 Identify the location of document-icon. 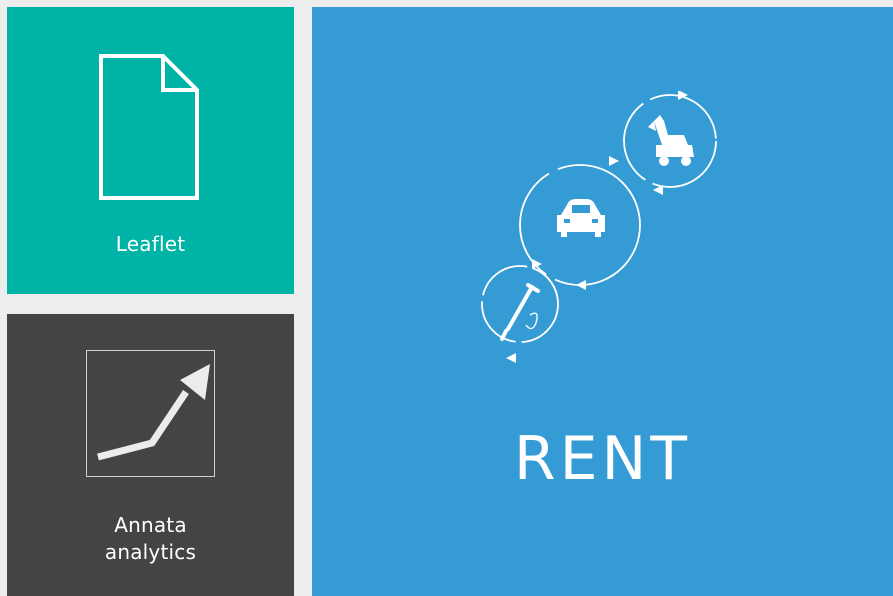
(149, 128).